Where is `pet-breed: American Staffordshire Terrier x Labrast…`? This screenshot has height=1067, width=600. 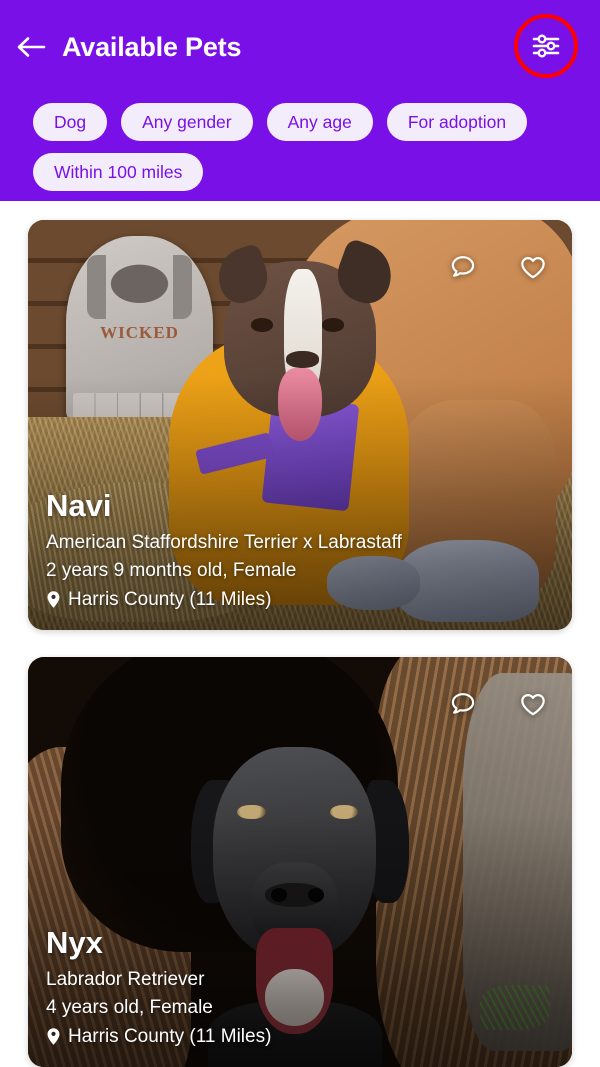
pet-breed: American Staffordshire Terrier x Labrast… is located at coordinates (224, 542).